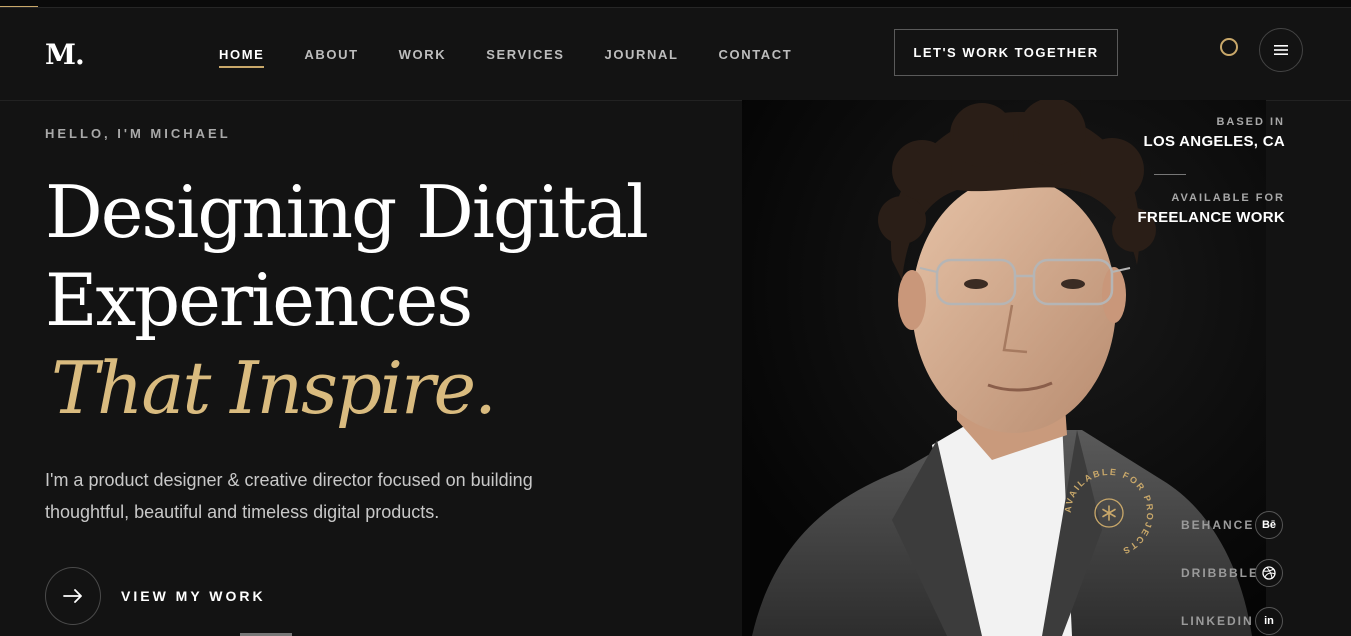 The image size is (1351, 636). Describe the element at coordinates (65, 54) in the screenshot. I see `logo: M.` at that location.